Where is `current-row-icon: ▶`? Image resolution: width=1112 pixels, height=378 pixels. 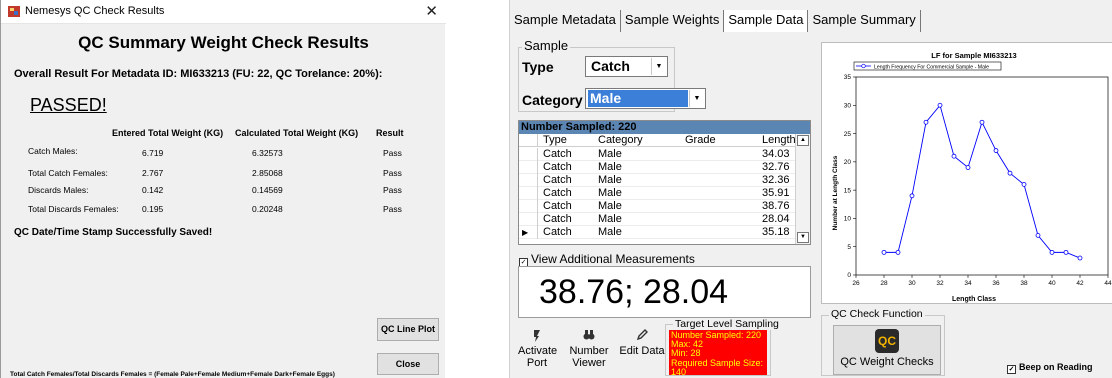 current-row-icon: ▶ is located at coordinates (528, 232).